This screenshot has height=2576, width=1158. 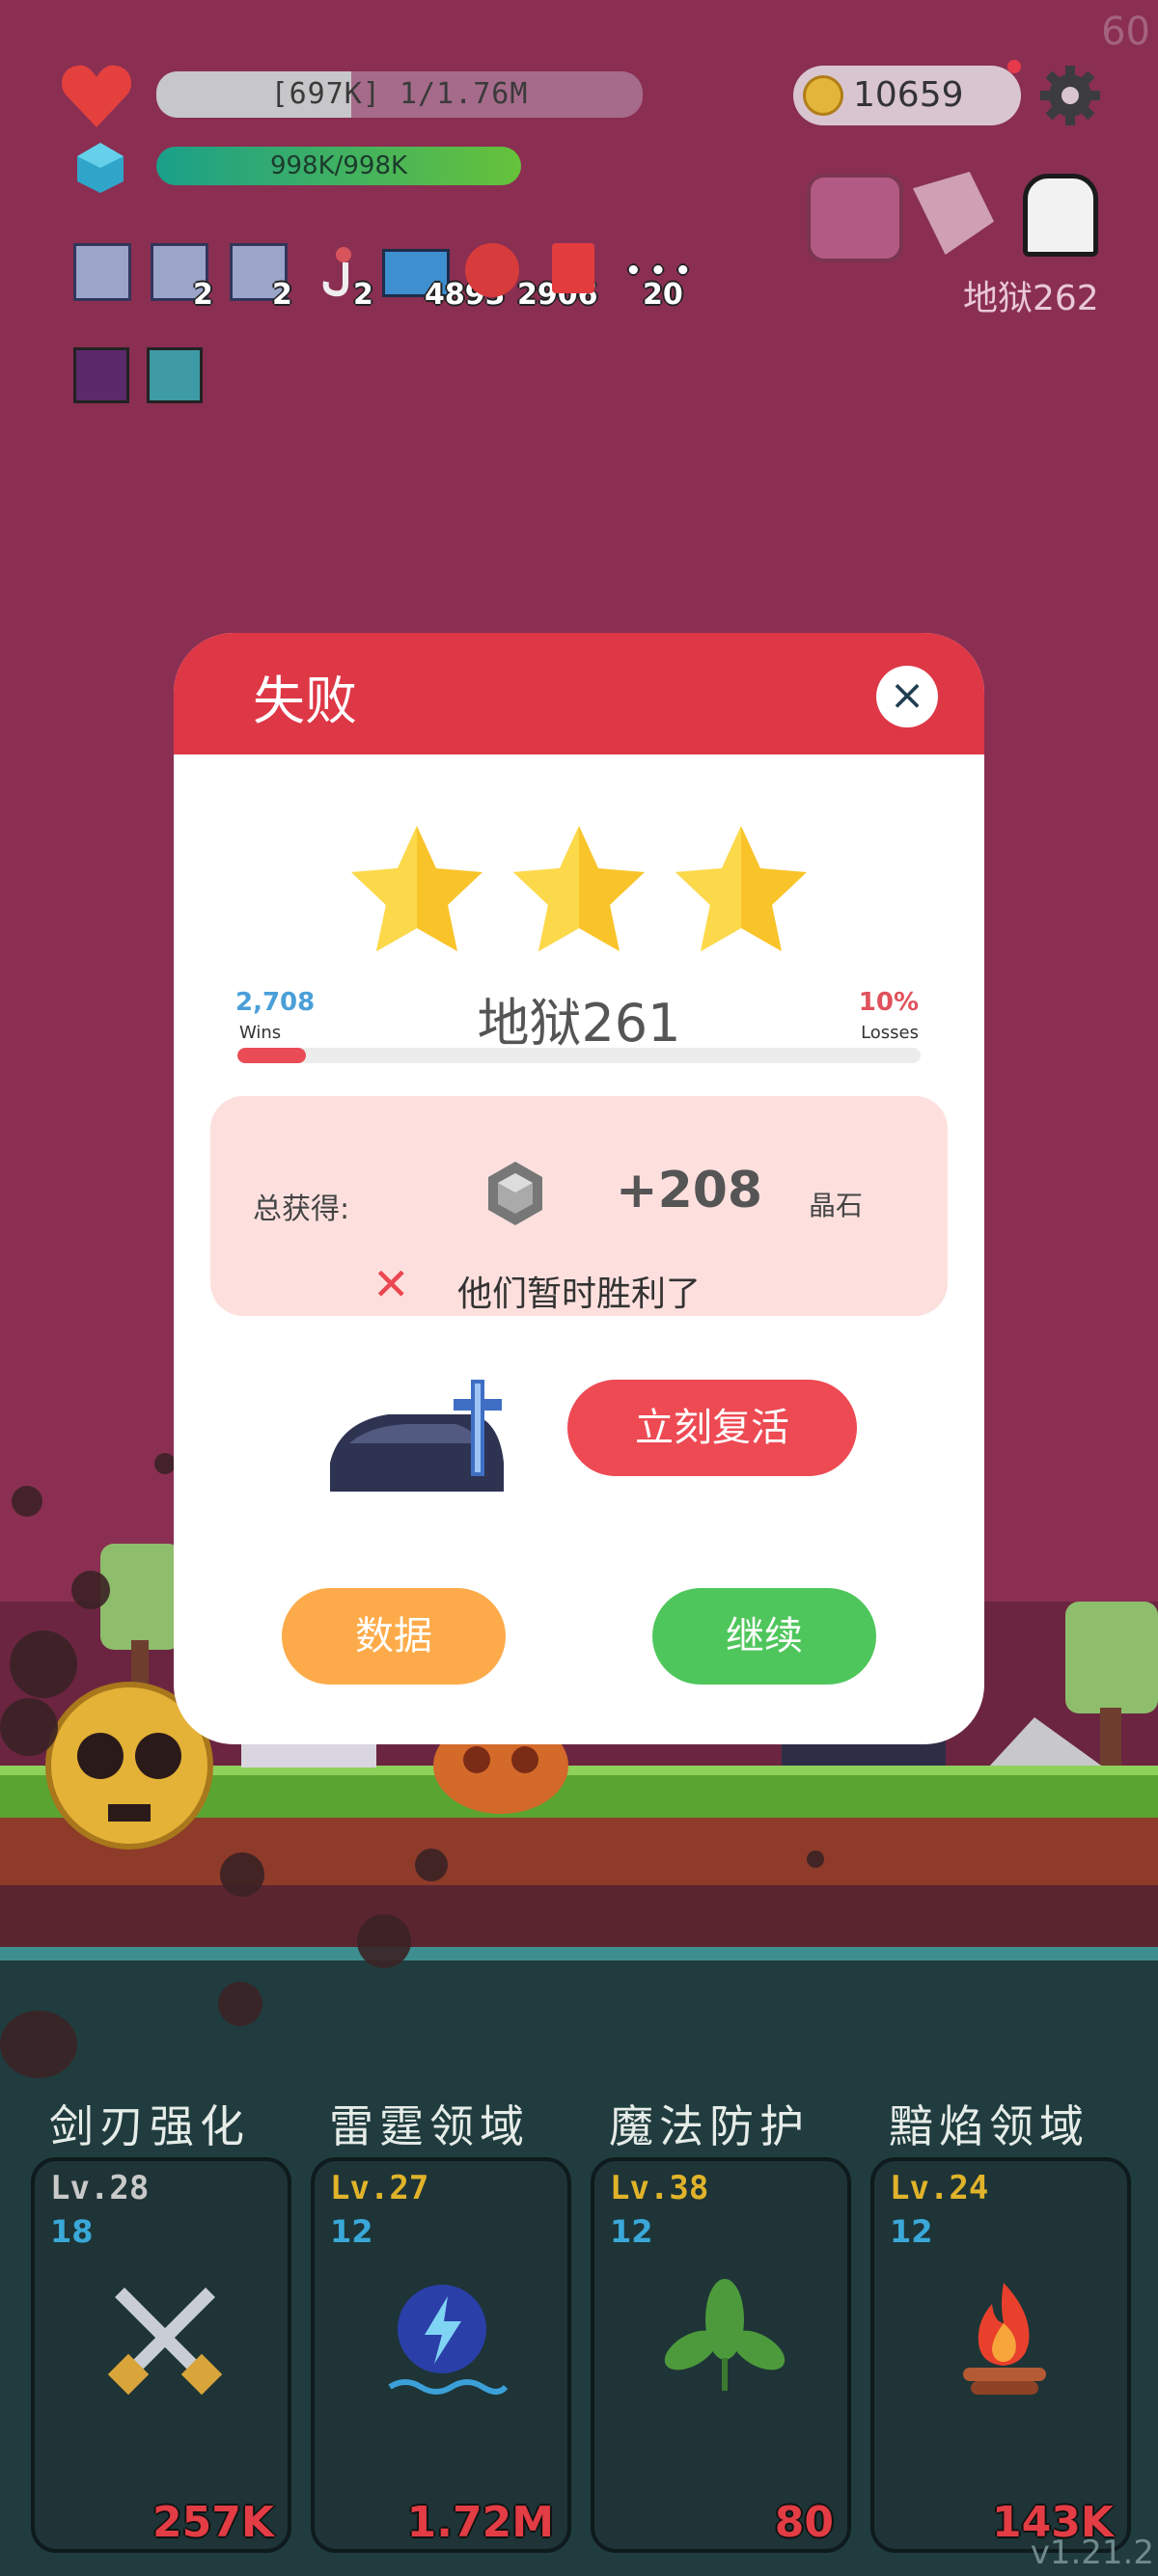 I want to click on skill-level: Lv.24, so click(x=939, y=2188).